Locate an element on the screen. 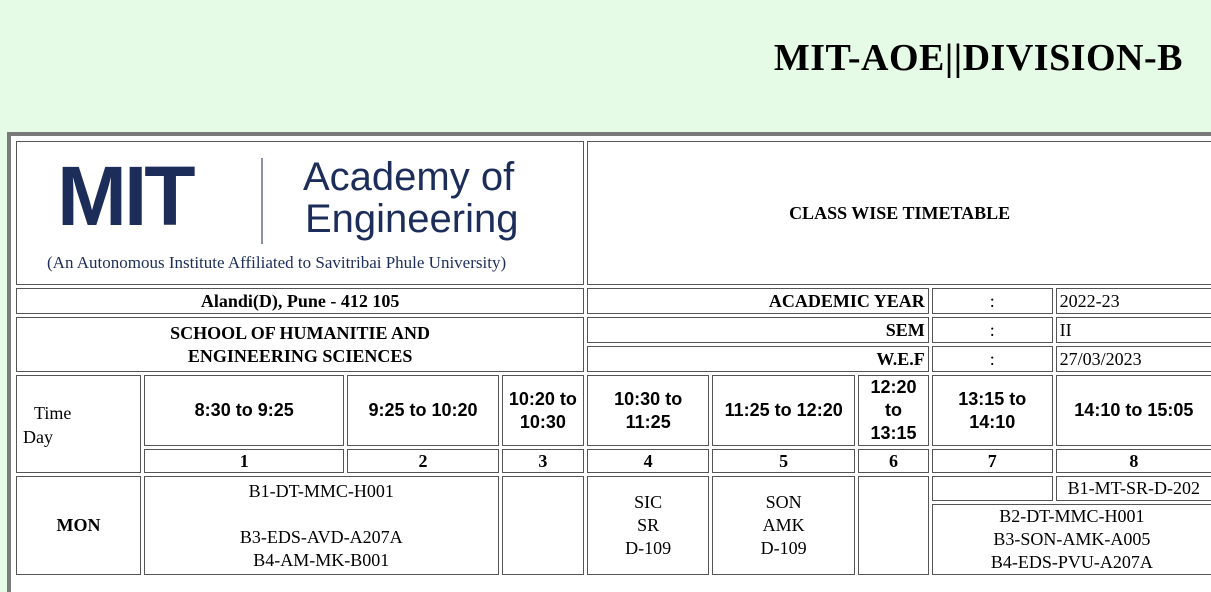 This screenshot has width=1211, height=592. slot-time-3: 10:20 to 10:30 is located at coordinates (543, 410).